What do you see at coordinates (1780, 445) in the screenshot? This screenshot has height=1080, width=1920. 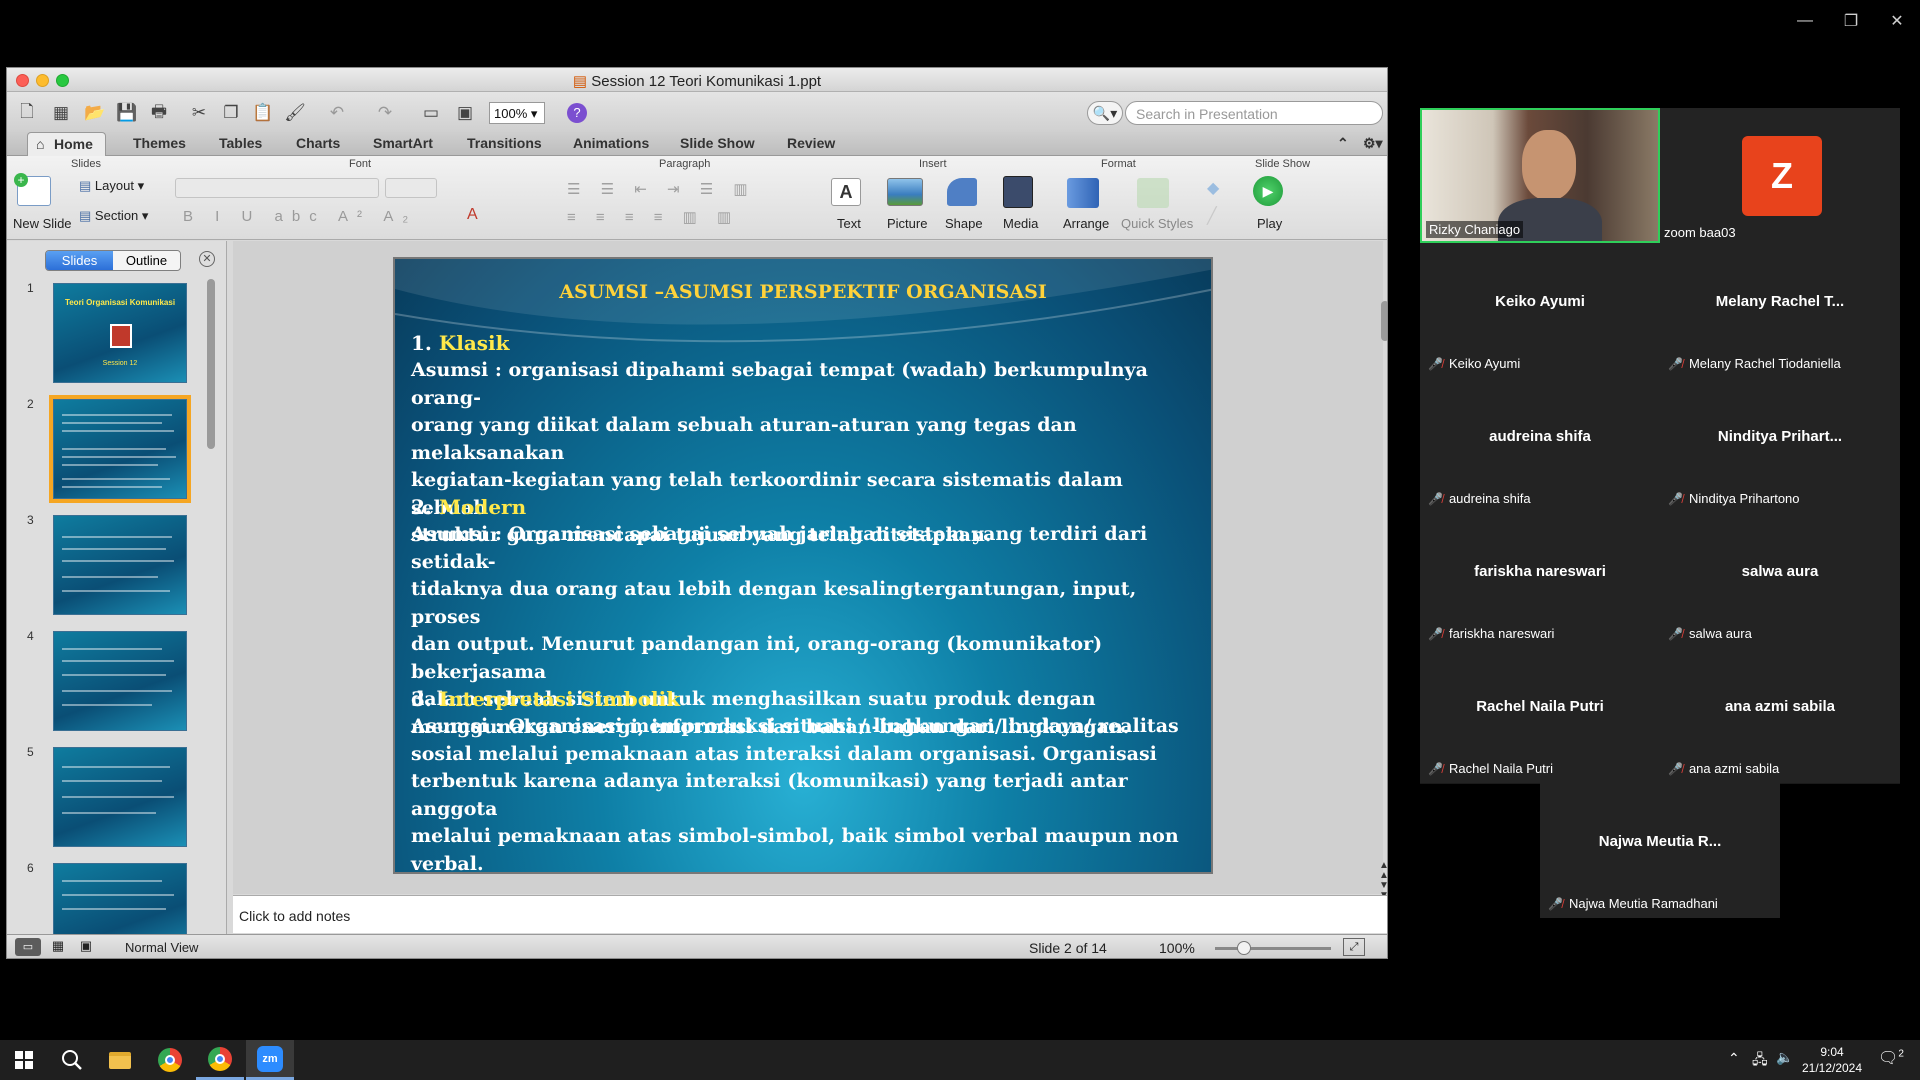 I see `participant-tile: Ninditya Prihart... 🎤̸ Ninditya Prihartono` at bounding box center [1780, 445].